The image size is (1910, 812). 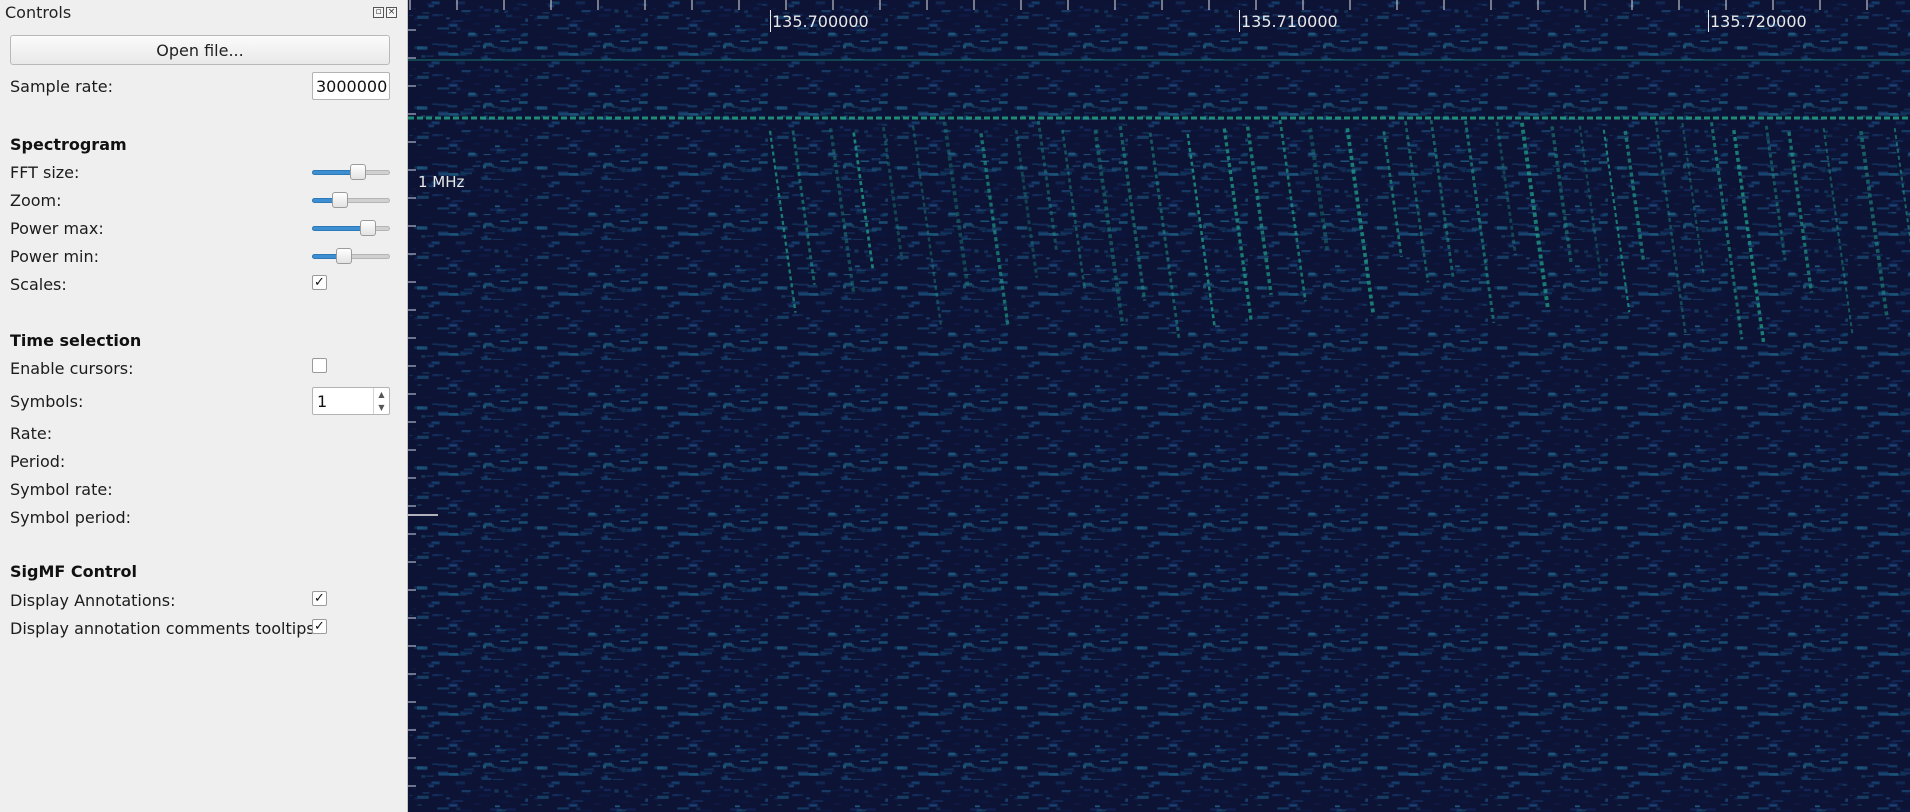 What do you see at coordinates (47, 401) in the screenshot?
I see `symbols-label: Symbols:` at bounding box center [47, 401].